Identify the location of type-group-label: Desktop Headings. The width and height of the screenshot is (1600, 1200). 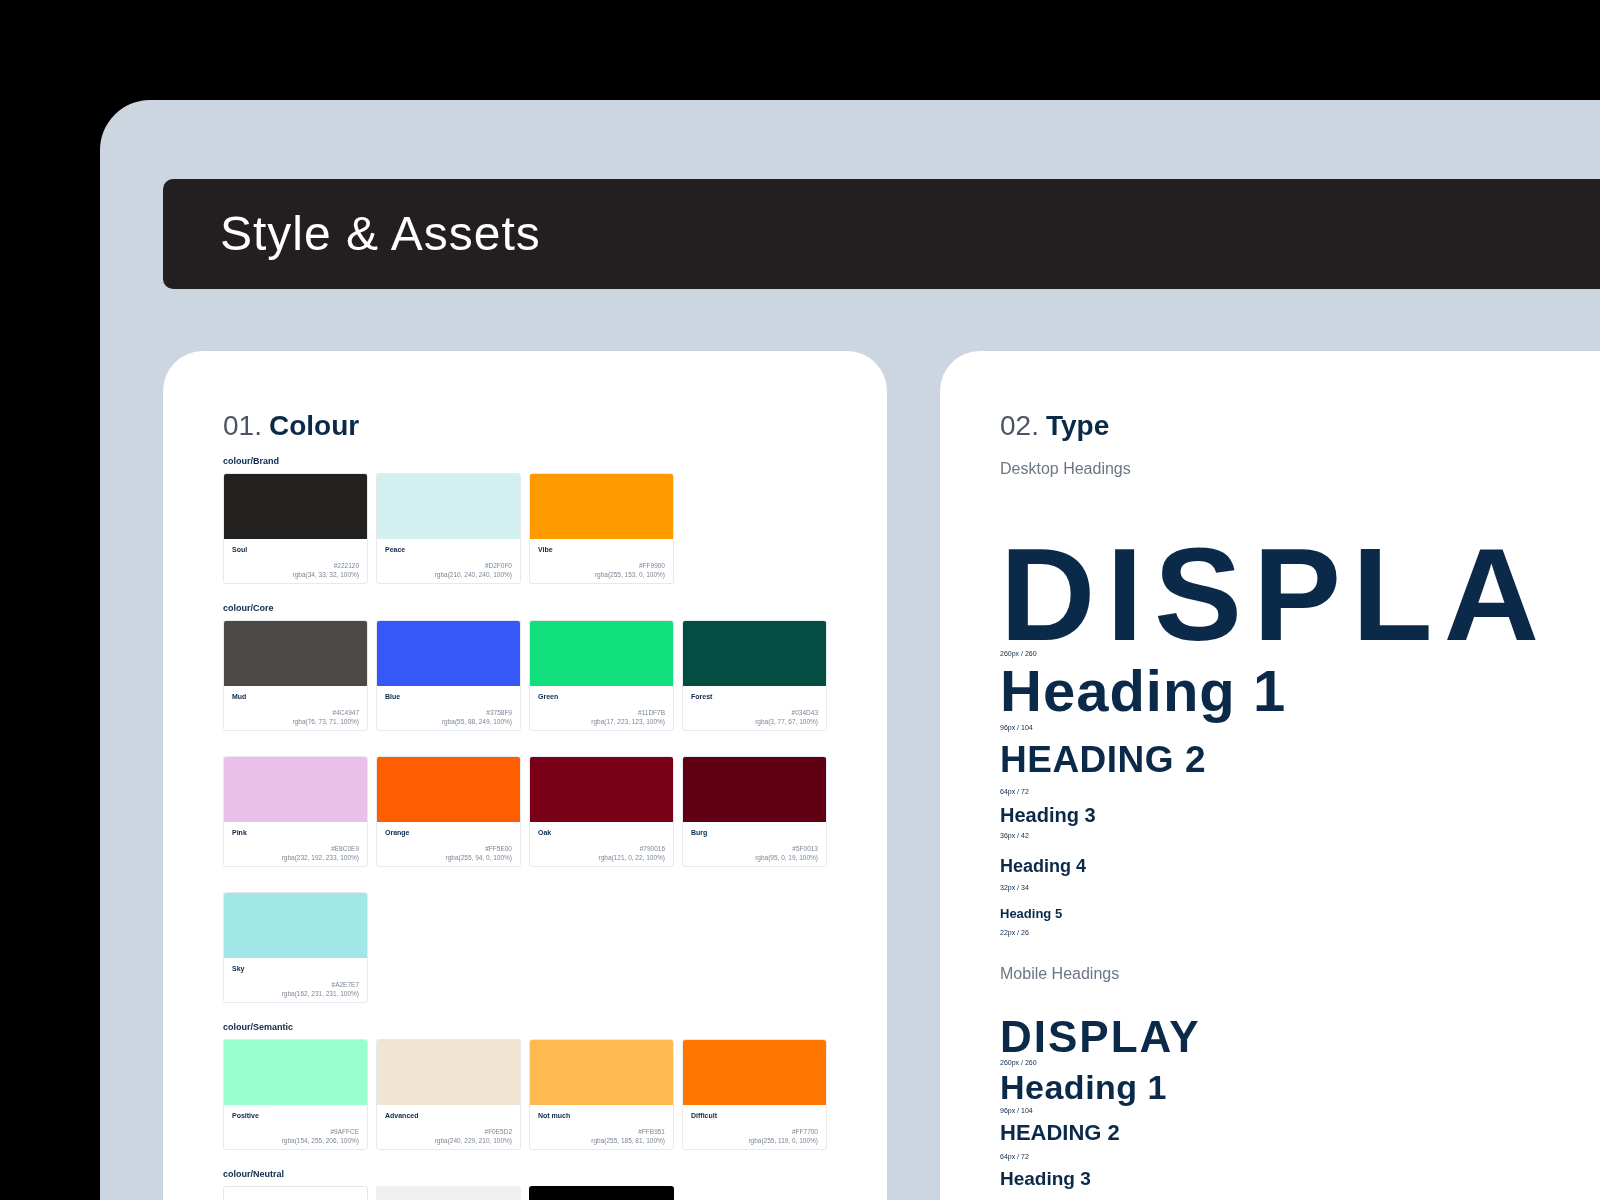
(1066, 469).